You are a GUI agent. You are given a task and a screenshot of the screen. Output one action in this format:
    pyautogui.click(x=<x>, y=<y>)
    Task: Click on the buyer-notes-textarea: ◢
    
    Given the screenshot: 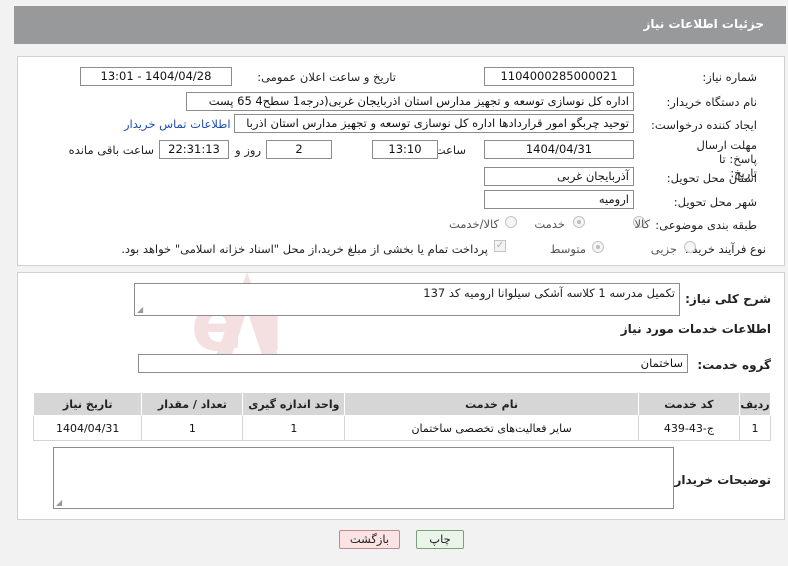 What is the action you would take?
    pyautogui.click(x=363, y=478)
    